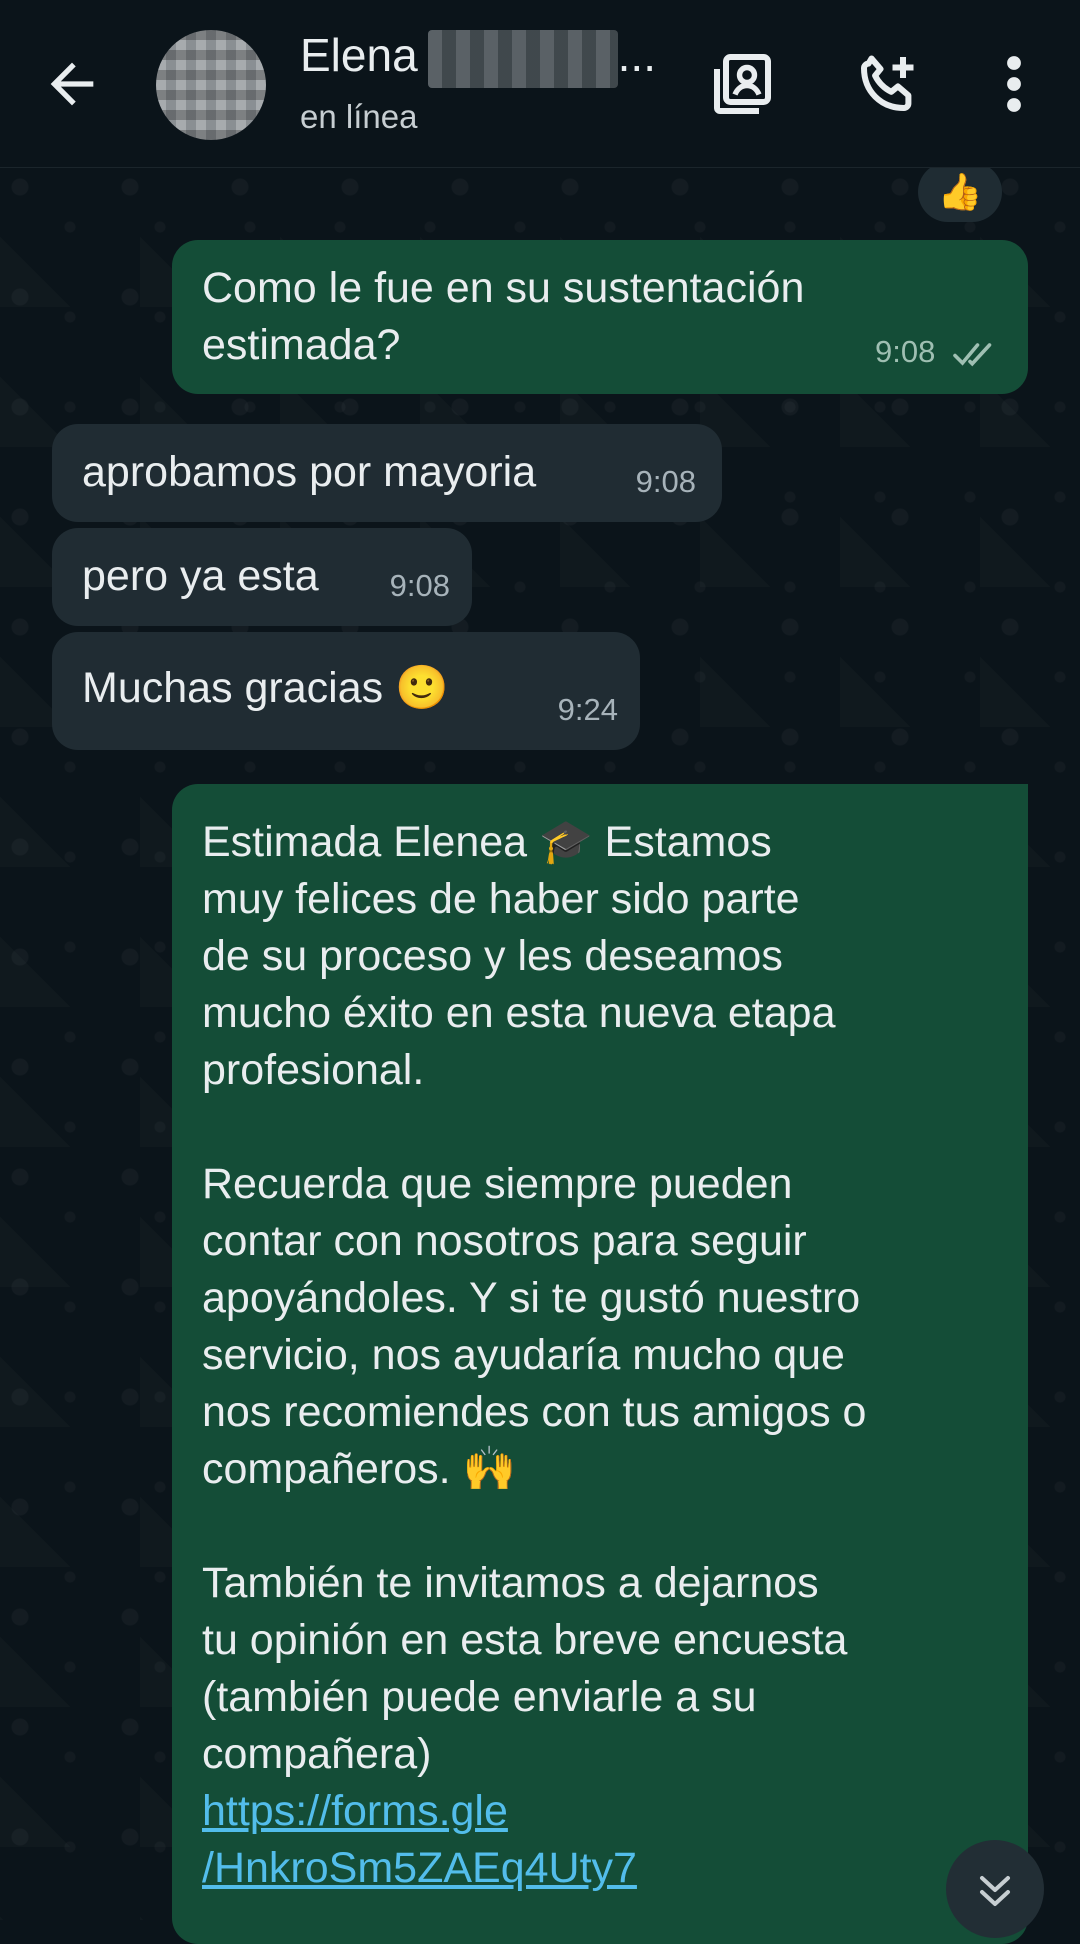 Image resolution: width=1080 pixels, height=1944 pixels. Describe the element at coordinates (265, 688) in the screenshot. I see `message-text: Muchas gracias 🙂` at that location.